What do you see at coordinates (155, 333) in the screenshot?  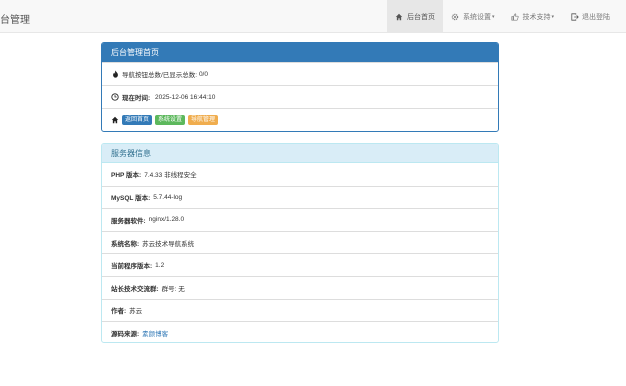 I see `source-link: 素颜博客` at bounding box center [155, 333].